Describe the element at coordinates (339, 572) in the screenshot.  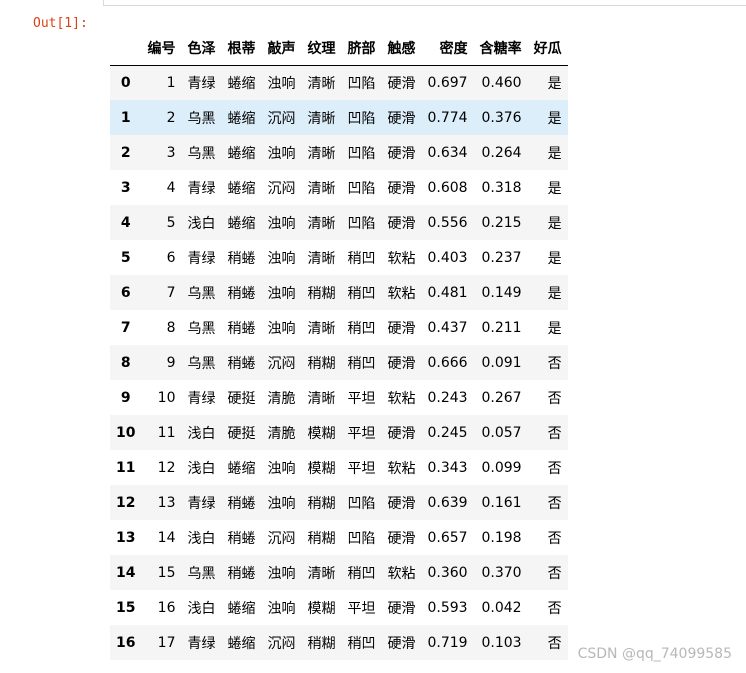
I see `table-row: 14 15 乌黑 稍蜷 浊响 清晰 稍凹 软粘 0.360 0.370 否` at that location.